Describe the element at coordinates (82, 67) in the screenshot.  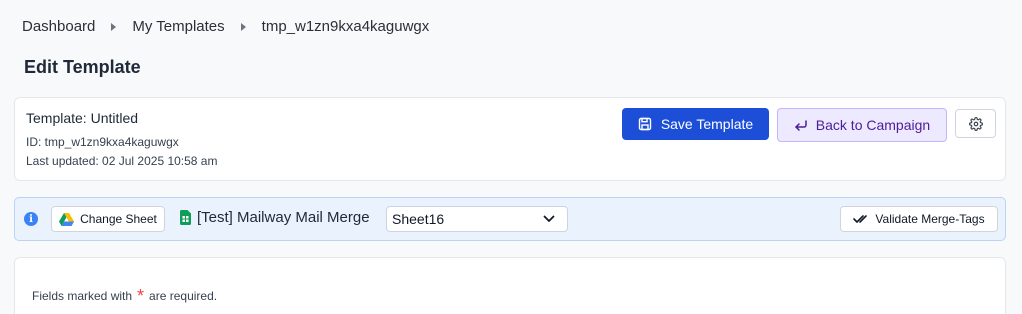
I see `page-title: Edit Template` at that location.